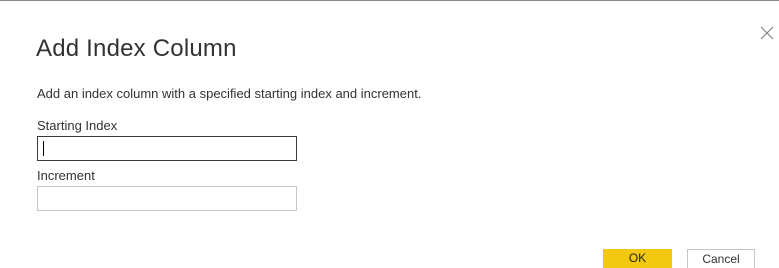  Describe the element at coordinates (721, 258) in the screenshot. I see `cancel-button: Cancel` at that location.